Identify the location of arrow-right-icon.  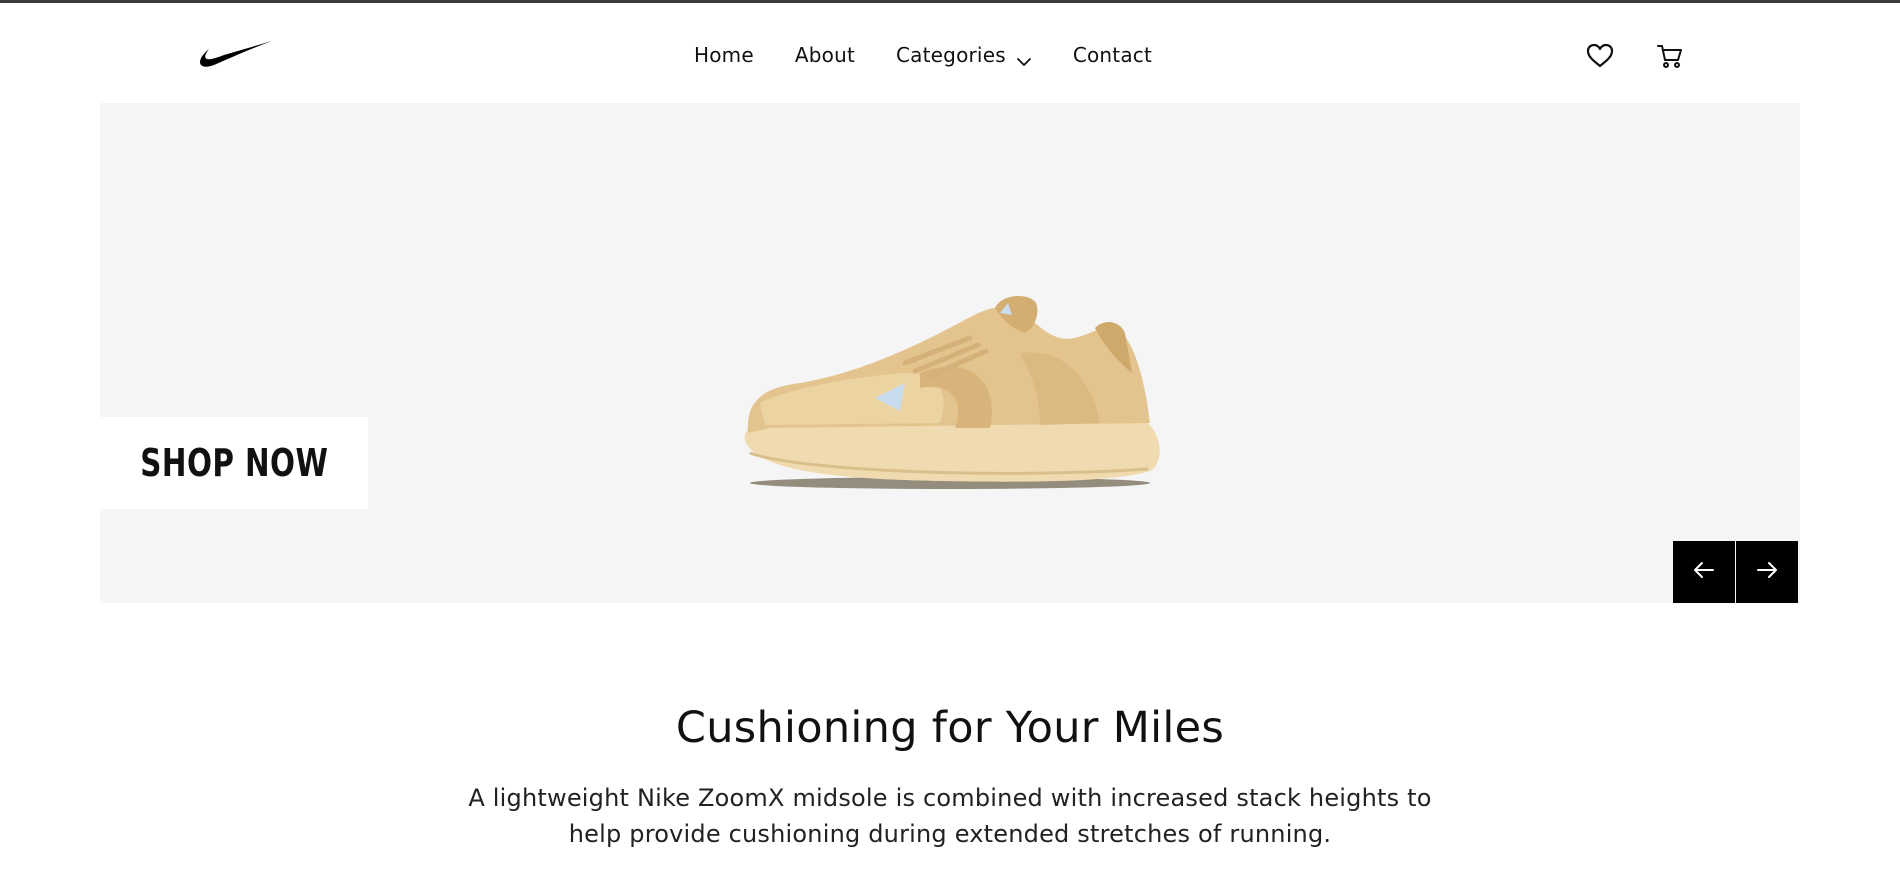
(1767, 572).